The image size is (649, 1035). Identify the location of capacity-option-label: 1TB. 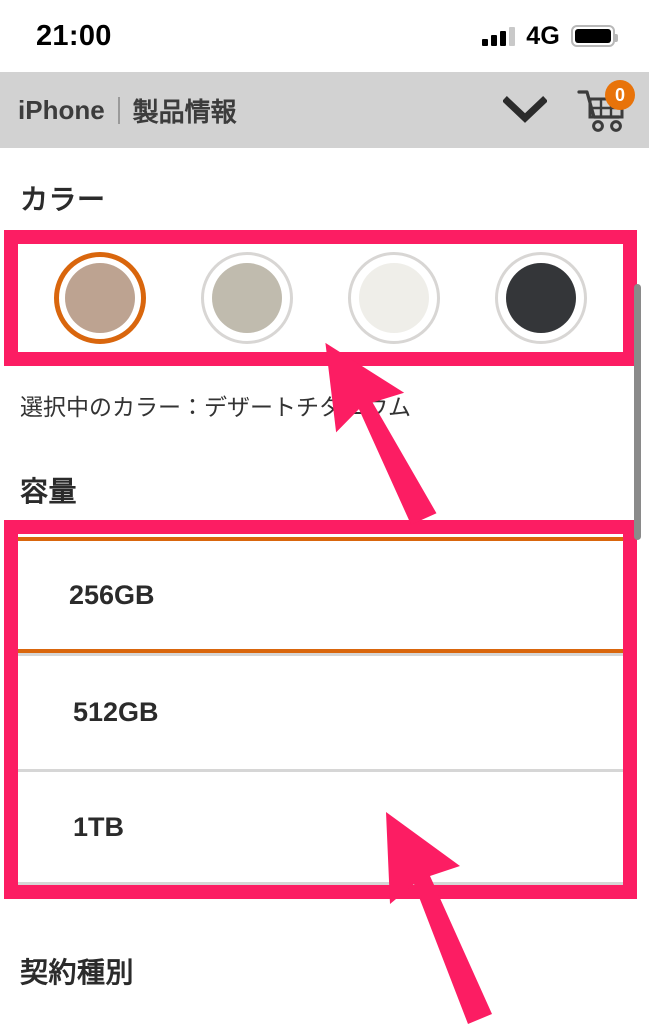
(99, 826).